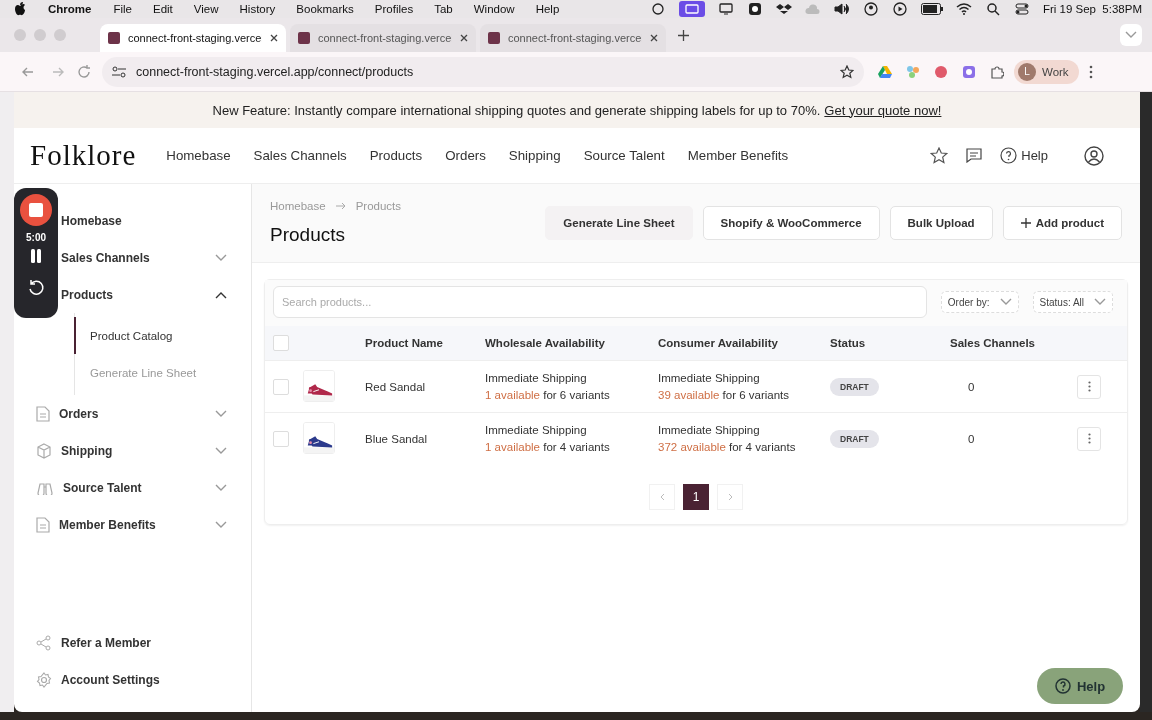  What do you see at coordinates (131, 413) in the screenshot?
I see `sidebar-item: Orders` at bounding box center [131, 413].